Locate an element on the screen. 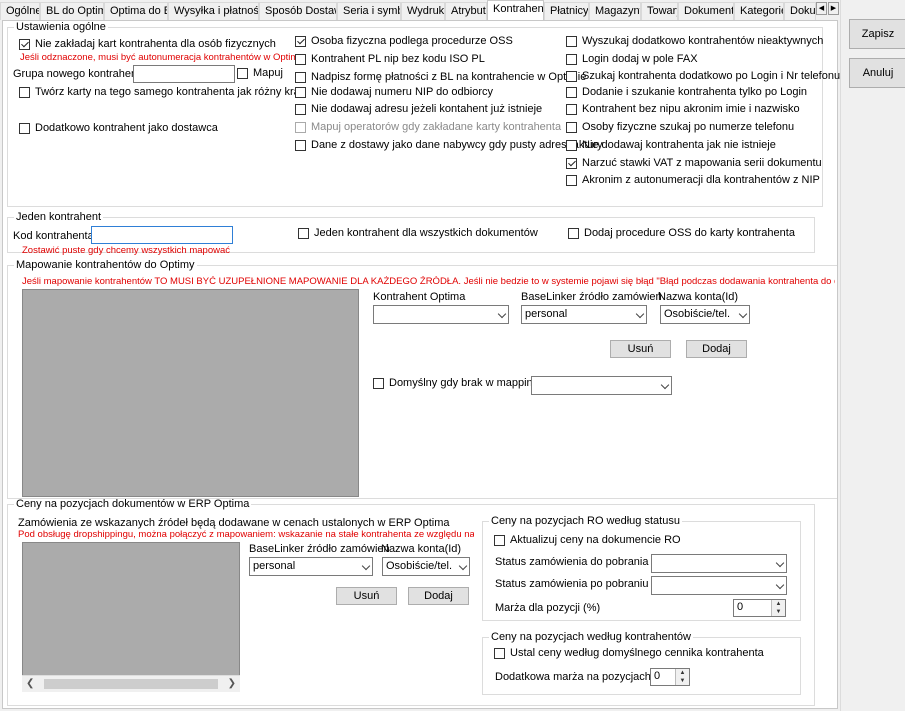 The image size is (905, 711). prices-grid-scrollbar: ❮ ❯ is located at coordinates (131, 683).